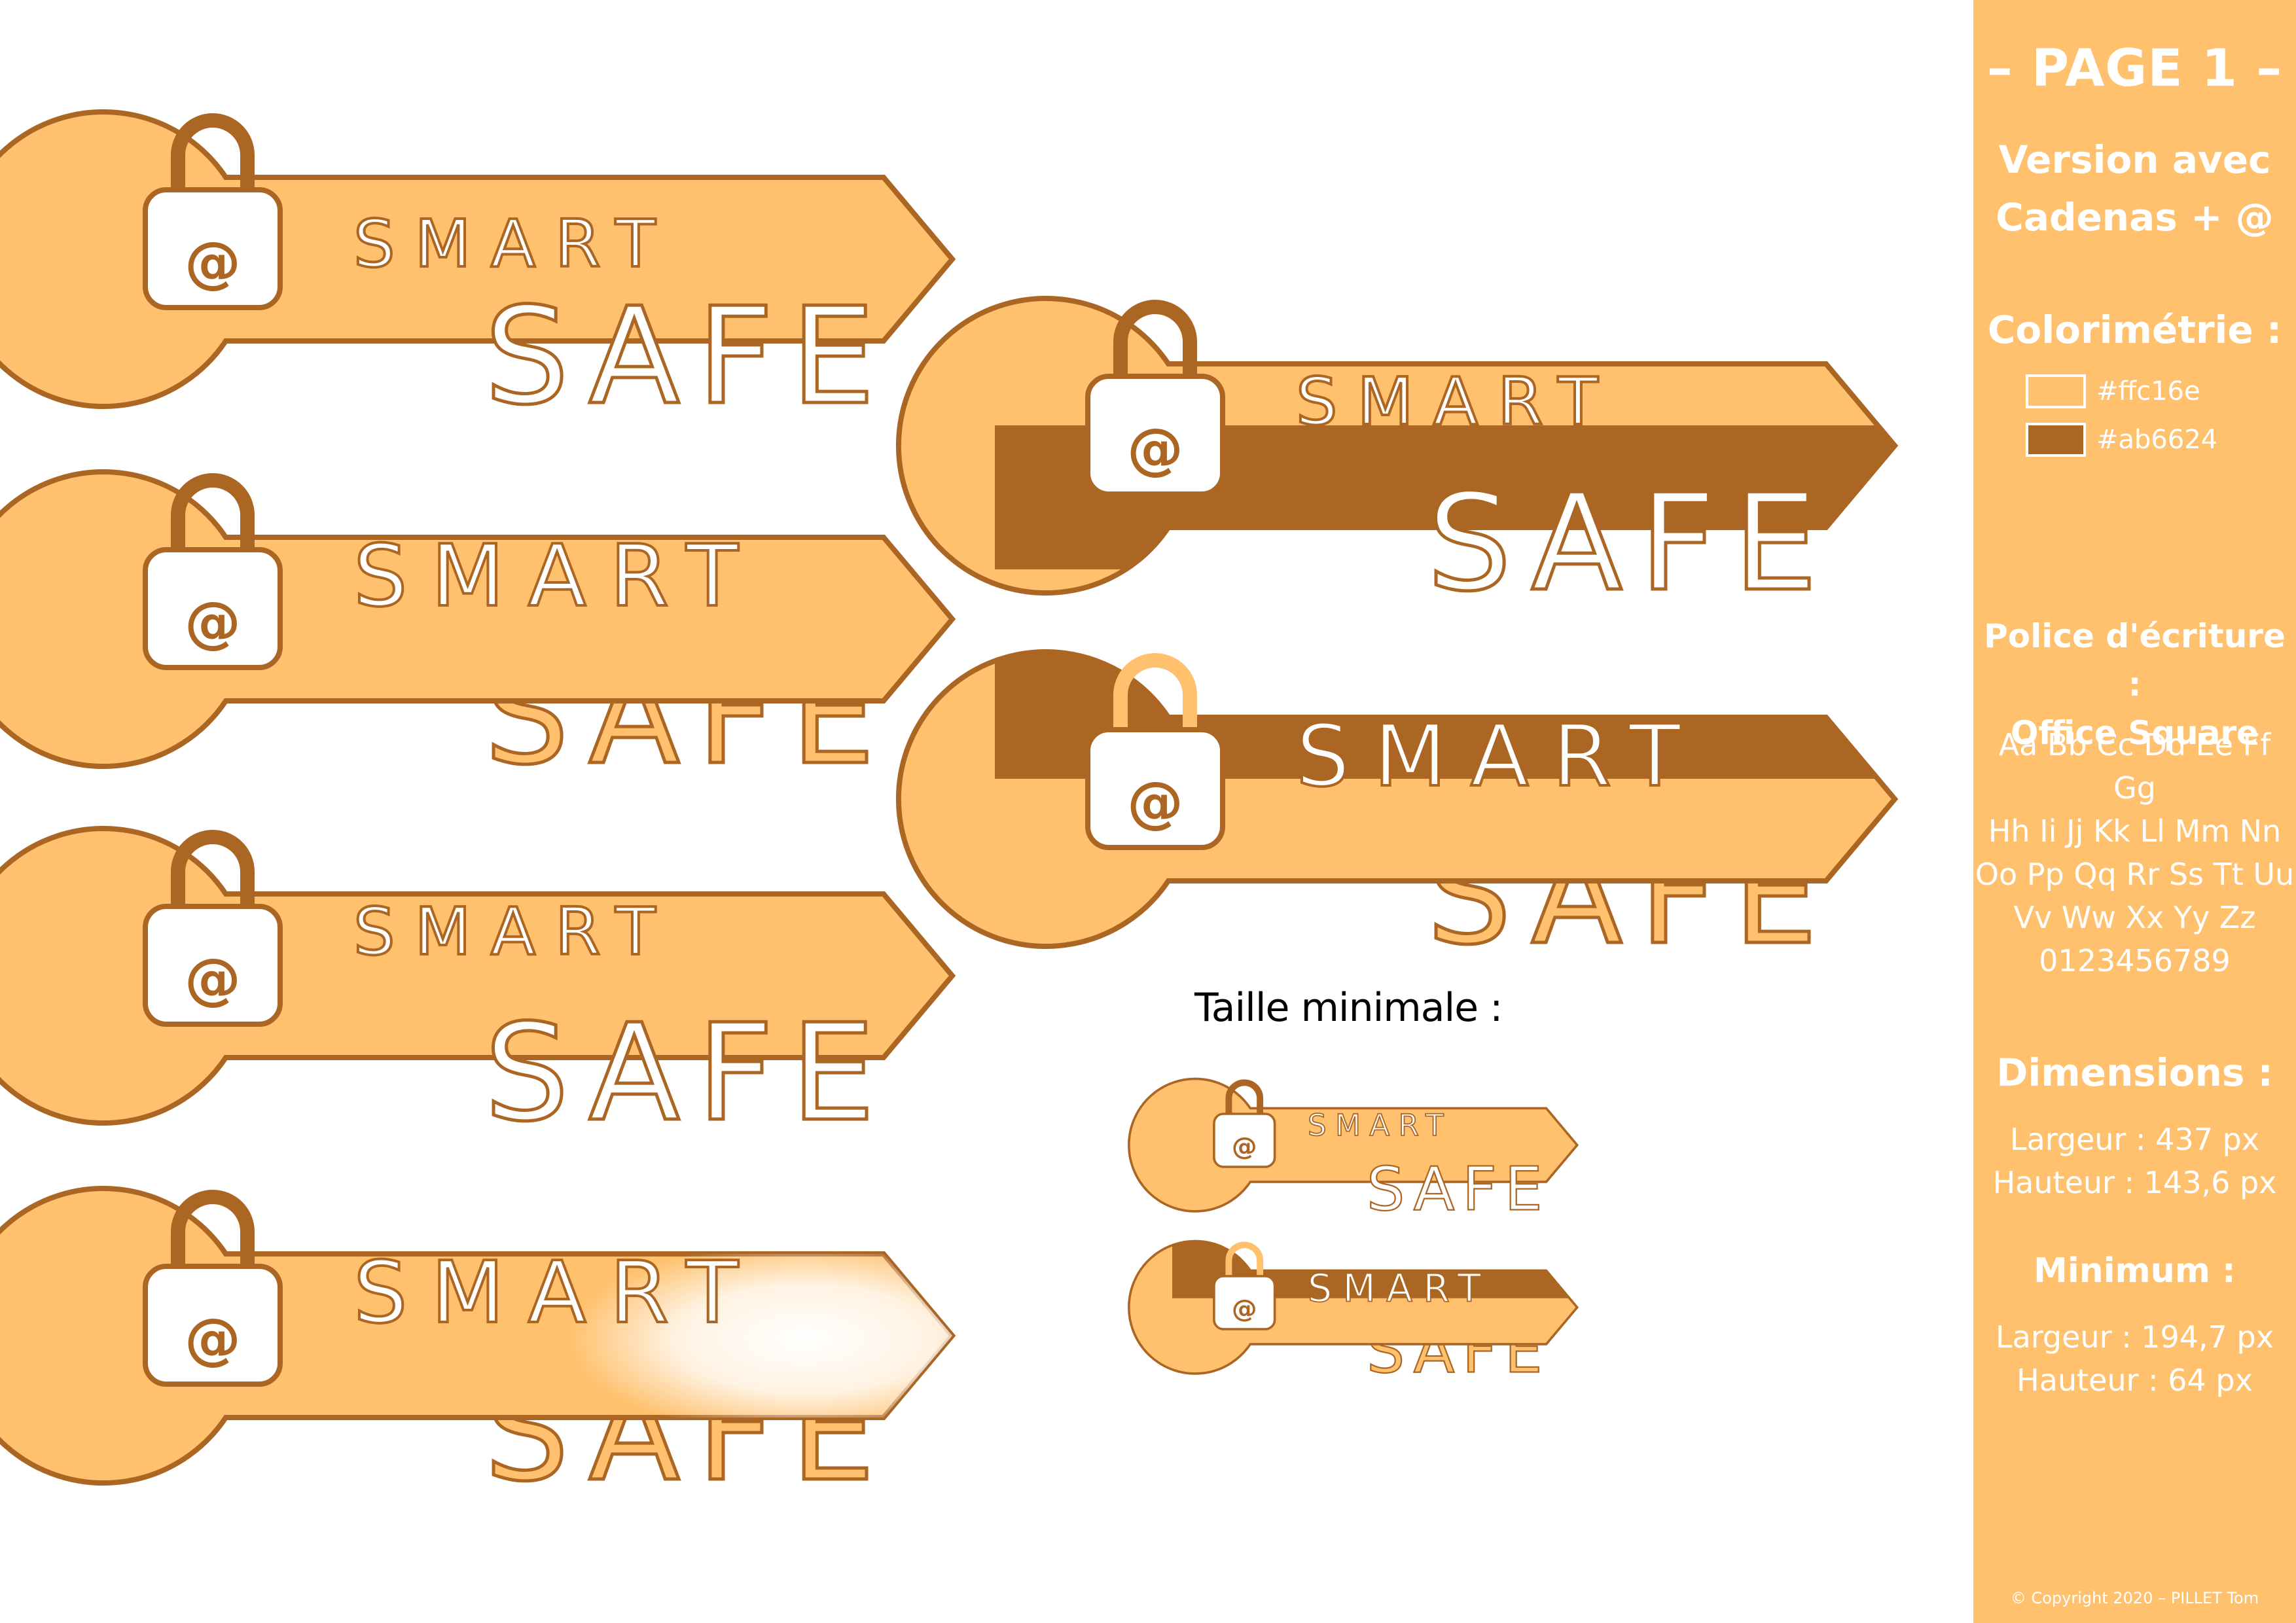 The image size is (2296, 1623). What do you see at coordinates (2135, 874) in the screenshot?
I see `alphabet-line: Oo Pp Qq Rr Ss Tt Uu` at bounding box center [2135, 874].